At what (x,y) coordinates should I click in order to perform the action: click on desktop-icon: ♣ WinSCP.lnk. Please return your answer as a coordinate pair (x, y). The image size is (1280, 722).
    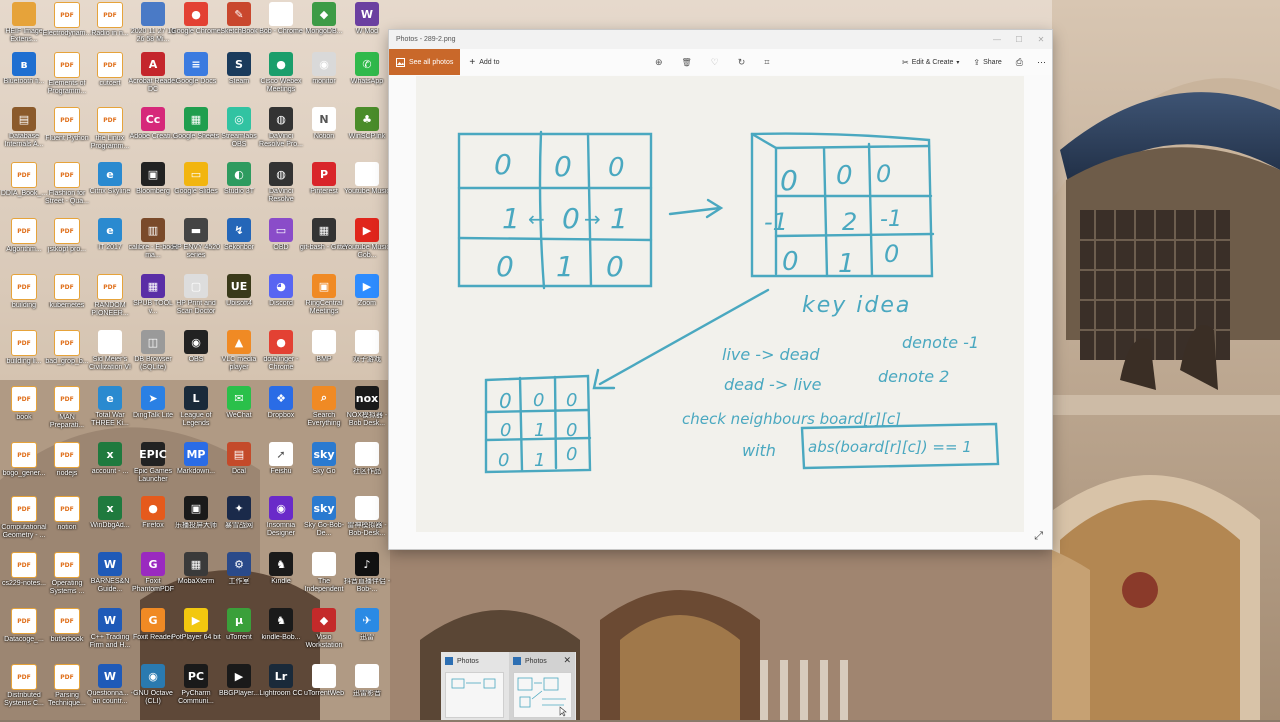
    Looking at the image, I should click on (367, 134).